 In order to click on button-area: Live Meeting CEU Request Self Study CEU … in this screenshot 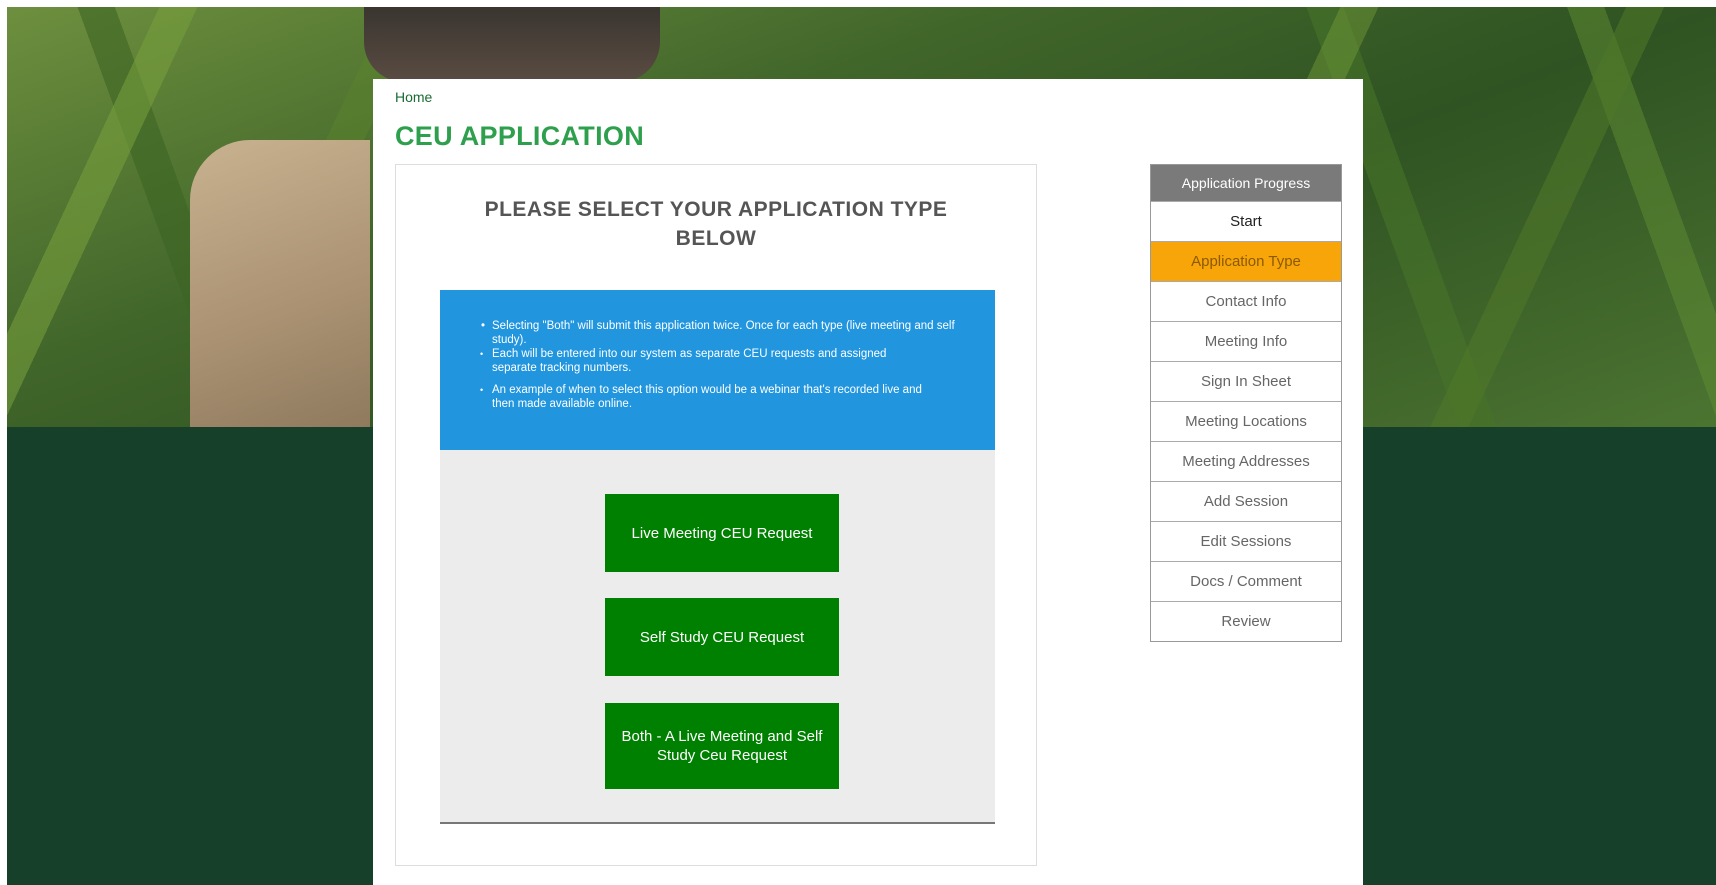, I will do `click(717, 637)`.